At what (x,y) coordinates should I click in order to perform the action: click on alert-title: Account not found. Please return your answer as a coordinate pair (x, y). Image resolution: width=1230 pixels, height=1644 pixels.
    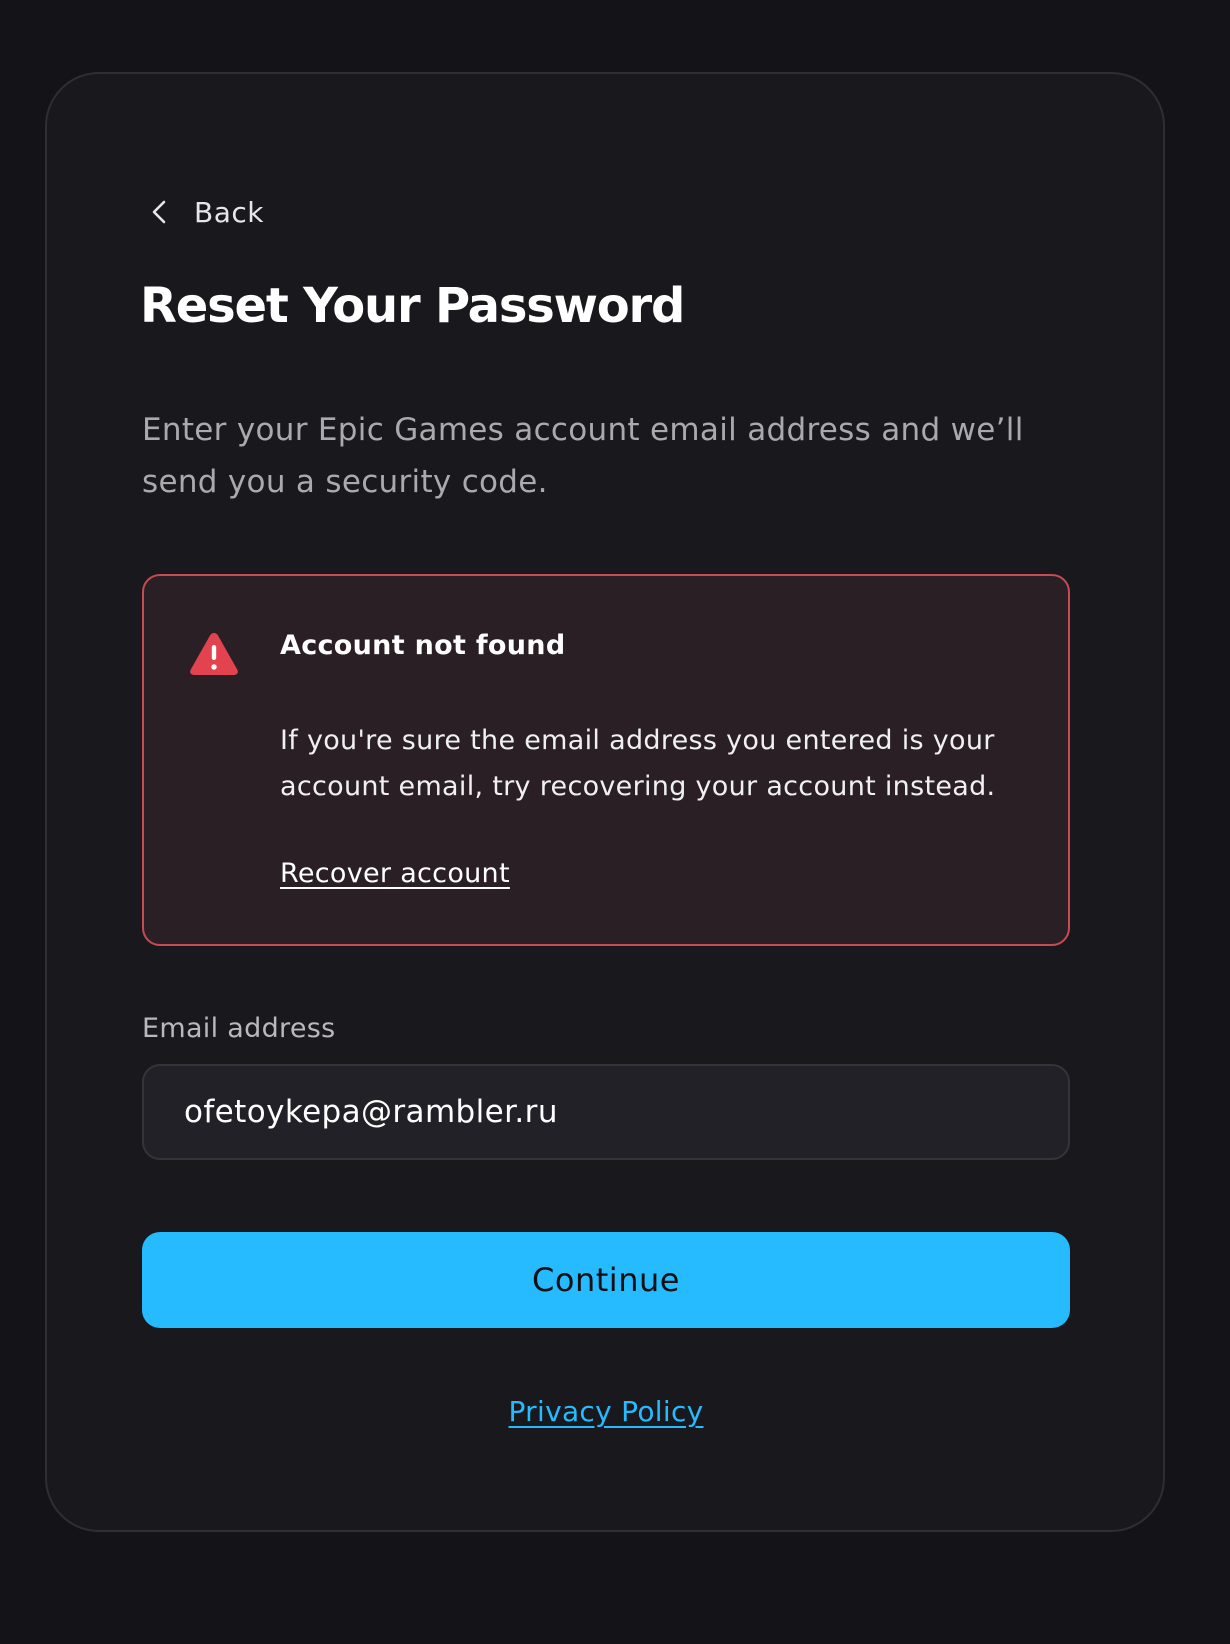
    Looking at the image, I should click on (423, 645).